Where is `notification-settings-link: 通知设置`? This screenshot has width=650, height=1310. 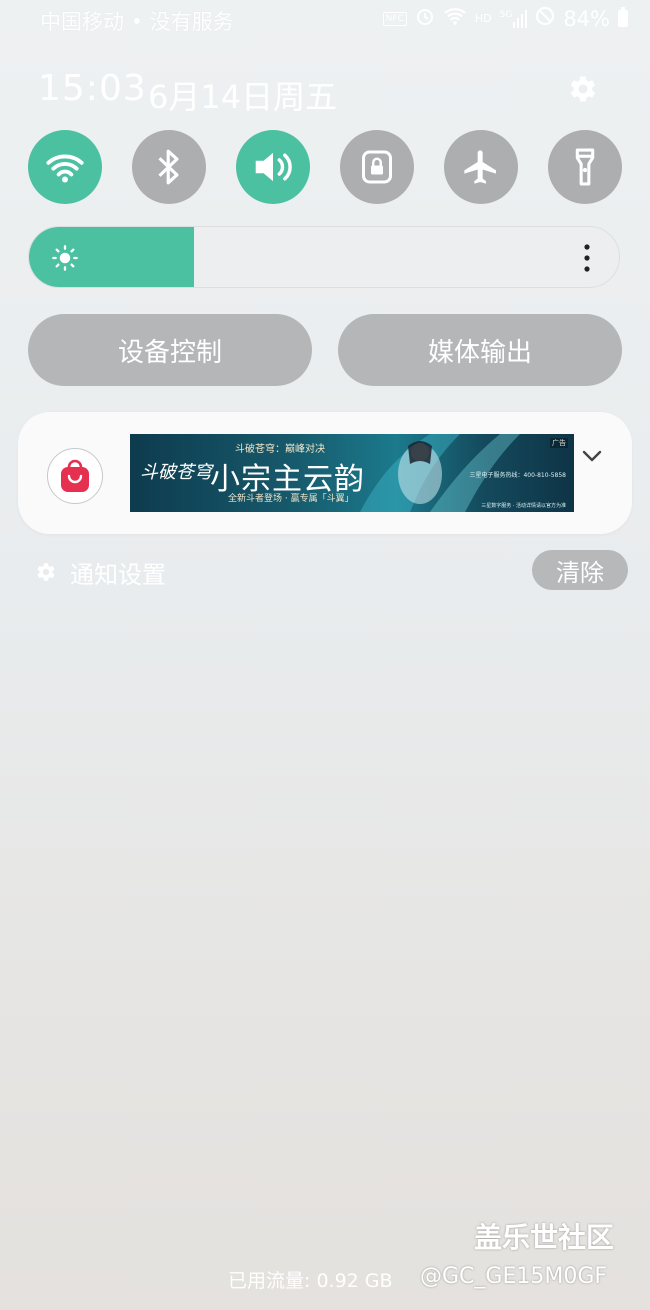 notification-settings-link: 通知设置 is located at coordinates (100, 572).